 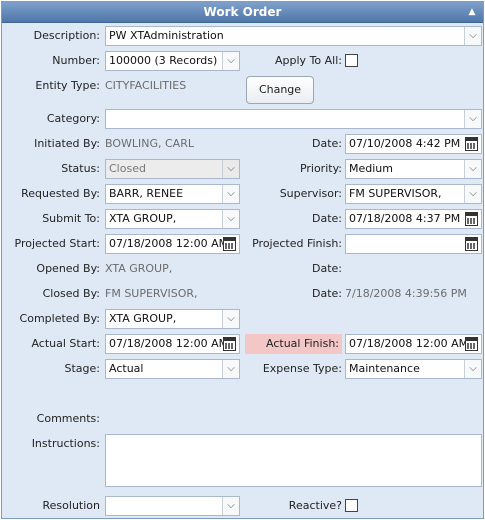 I want to click on initiated-by-value: BOWLING, CARL, so click(x=149, y=143).